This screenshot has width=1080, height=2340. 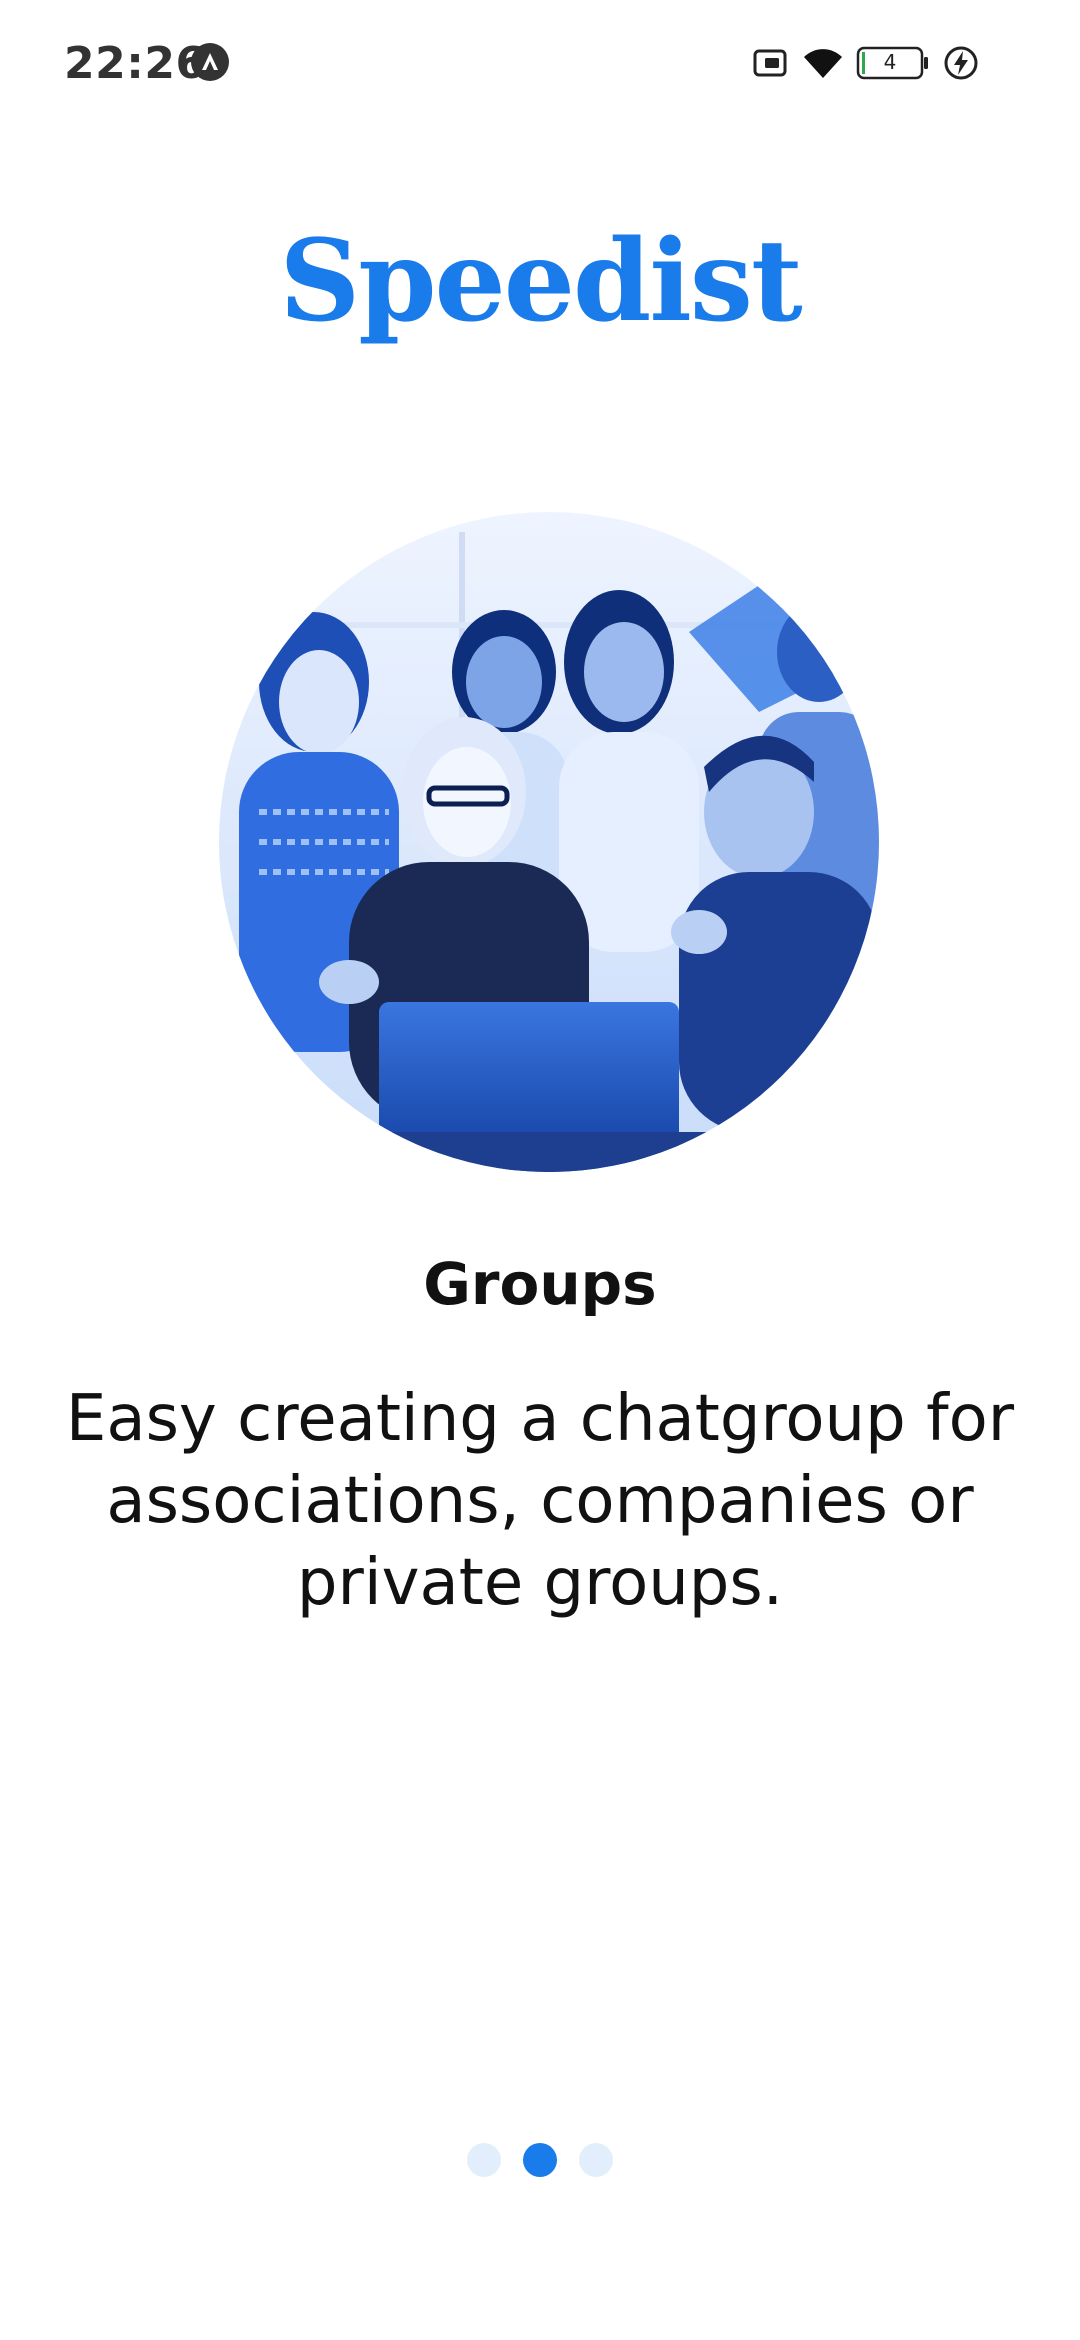 What do you see at coordinates (890, 62) in the screenshot?
I see `battery-level: 4` at bounding box center [890, 62].